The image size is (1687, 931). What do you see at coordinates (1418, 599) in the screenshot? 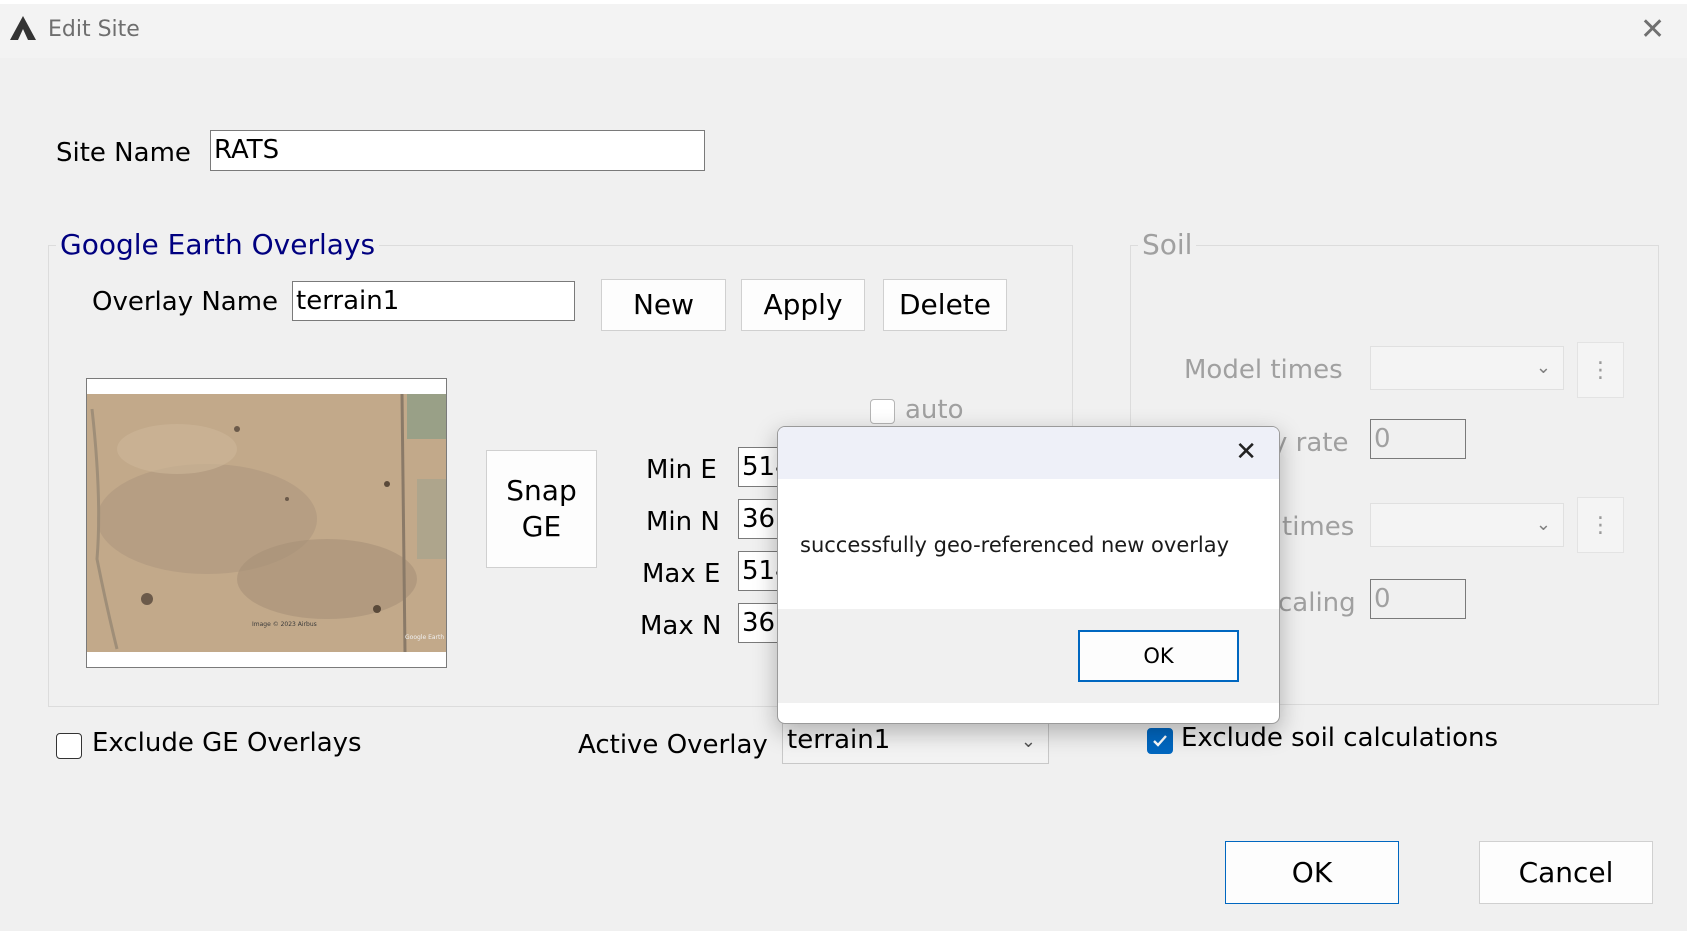
I see `scaling-input: 0` at bounding box center [1418, 599].